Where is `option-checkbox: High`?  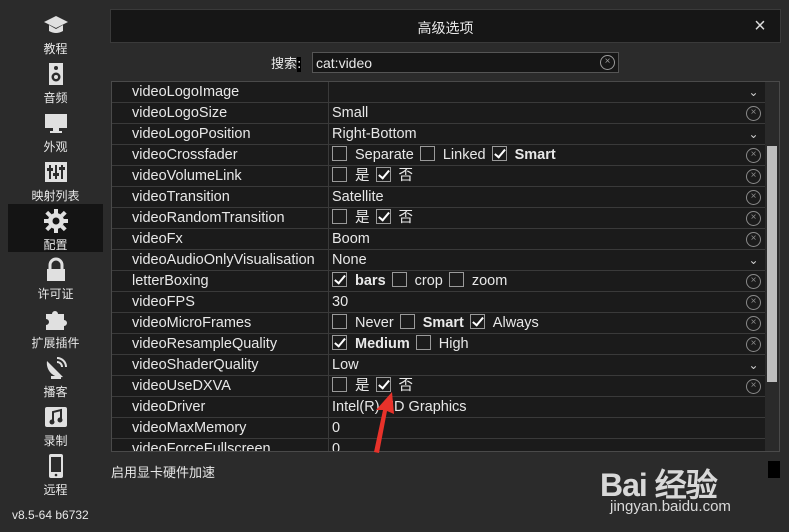
option-checkbox: High is located at coordinates (442, 344).